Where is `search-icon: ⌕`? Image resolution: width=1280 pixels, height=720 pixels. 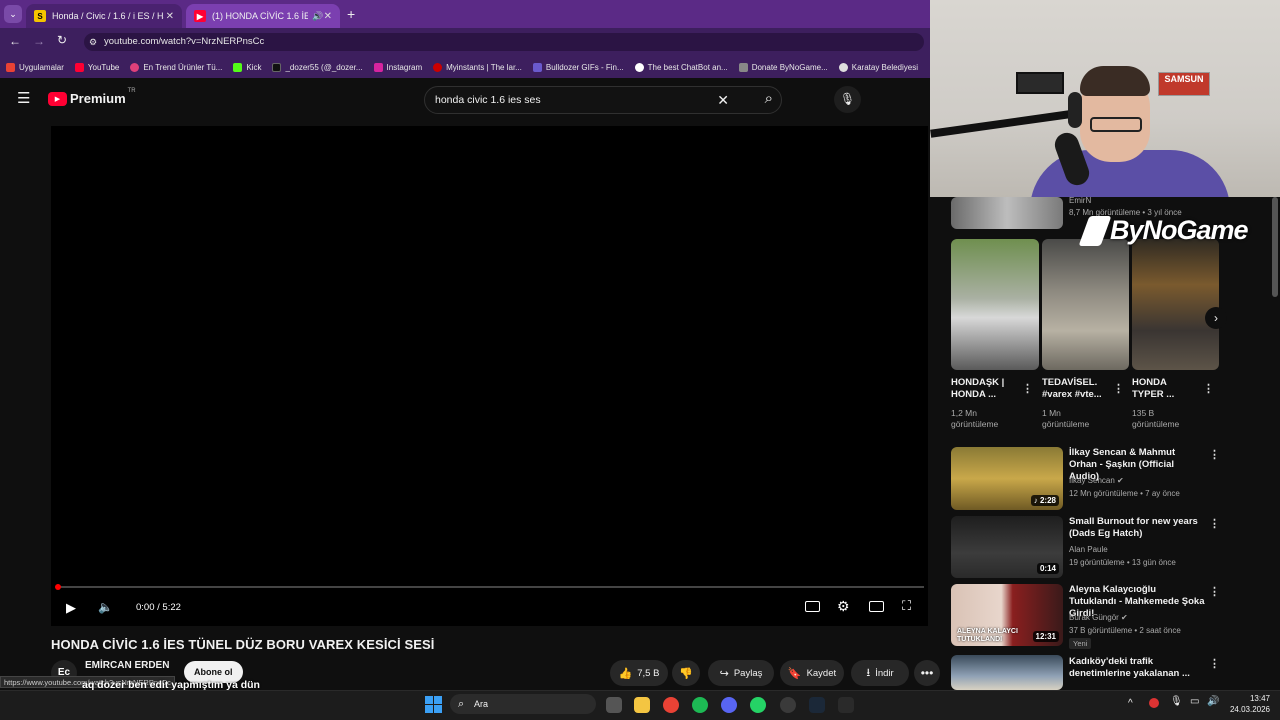 search-icon: ⌕ is located at coordinates (769, 99).